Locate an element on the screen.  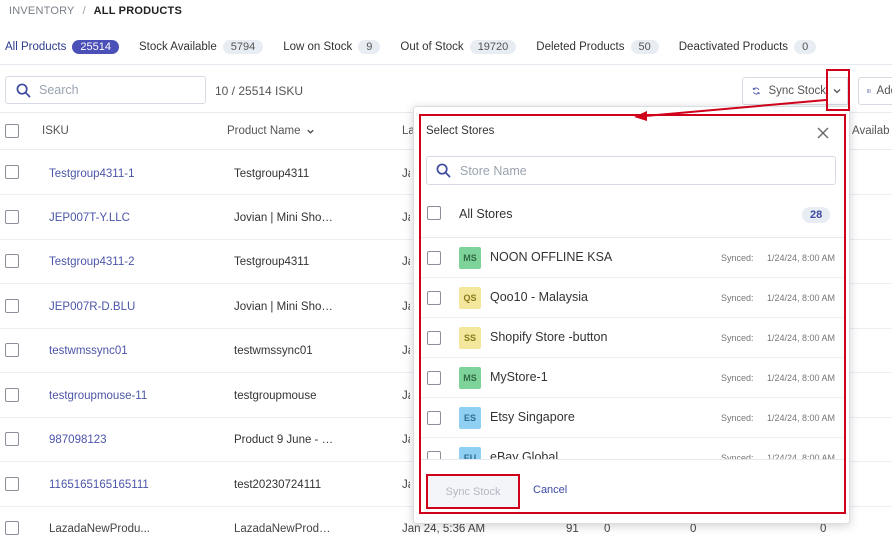
breadcrumb: INVENTORY / ALL PRODUCTS is located at coordinates (95, 11).